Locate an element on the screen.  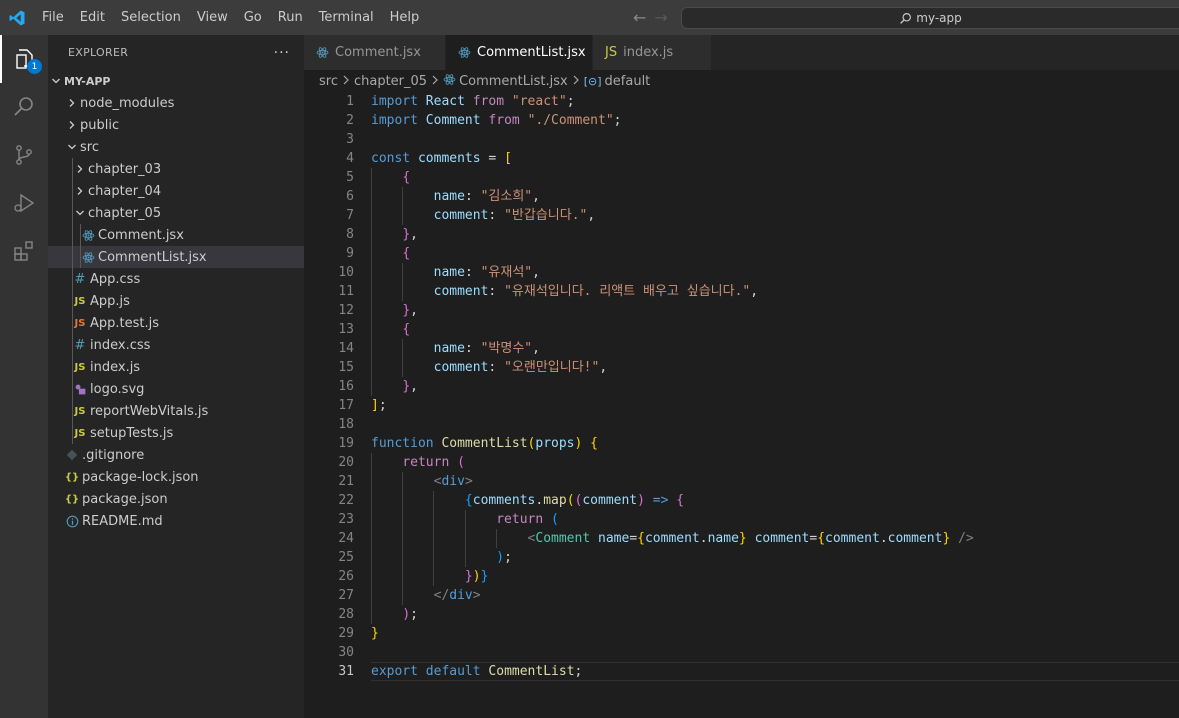
chevron-right-icon is located at coordinates (80, 191).